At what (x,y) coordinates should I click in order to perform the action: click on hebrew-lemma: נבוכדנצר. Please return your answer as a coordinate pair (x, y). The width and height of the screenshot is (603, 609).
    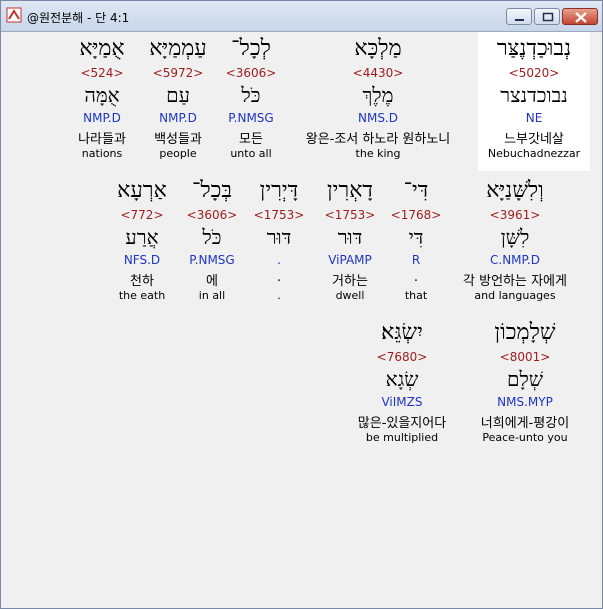
    Looking at the image, I should click on (534, 95).